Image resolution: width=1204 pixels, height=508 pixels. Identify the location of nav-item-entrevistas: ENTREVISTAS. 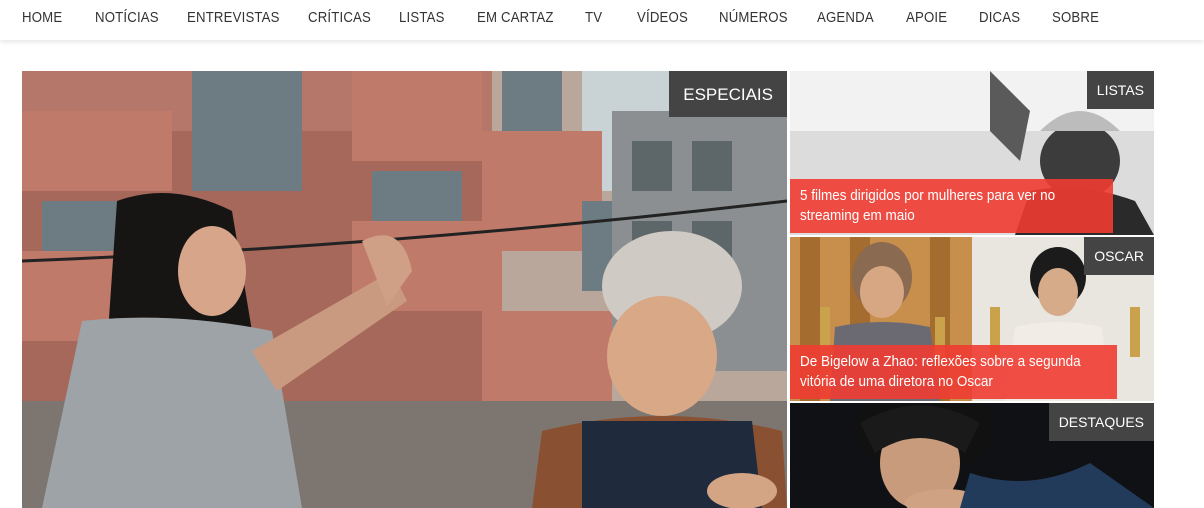
(233, 18).